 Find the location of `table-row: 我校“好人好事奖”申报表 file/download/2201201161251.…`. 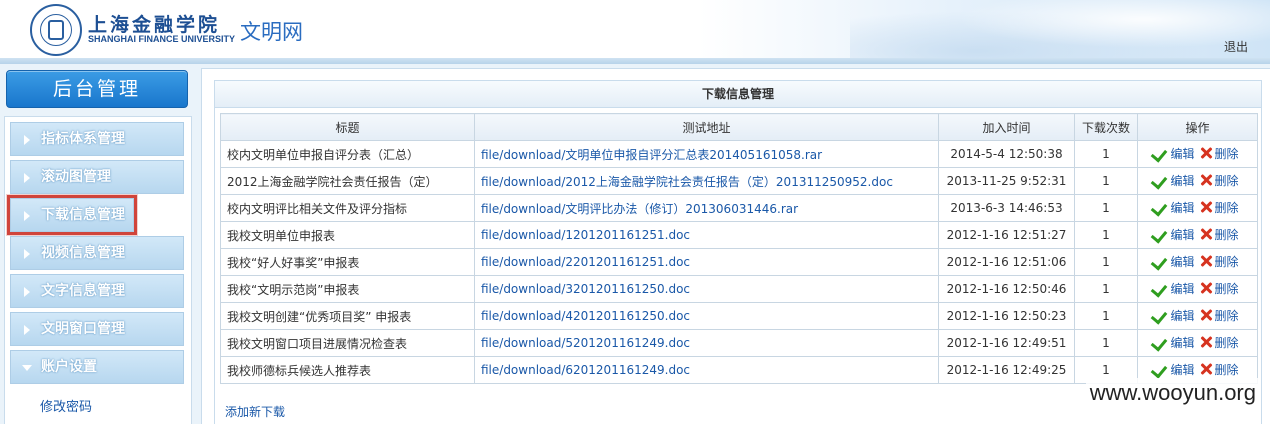

table-row: 我校“好人好事奖”申报表 file/download/2201201161251.… is located at coordinates (739, 262).